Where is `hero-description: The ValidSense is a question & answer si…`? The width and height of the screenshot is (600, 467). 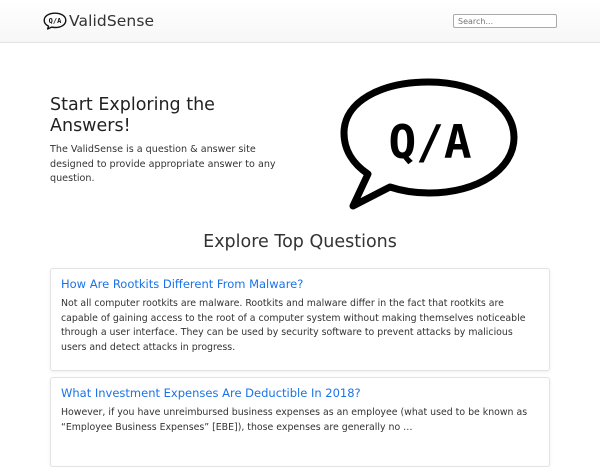
hero-description: The ValidSense is a question & answer si… is located at coordinates (163, 164).